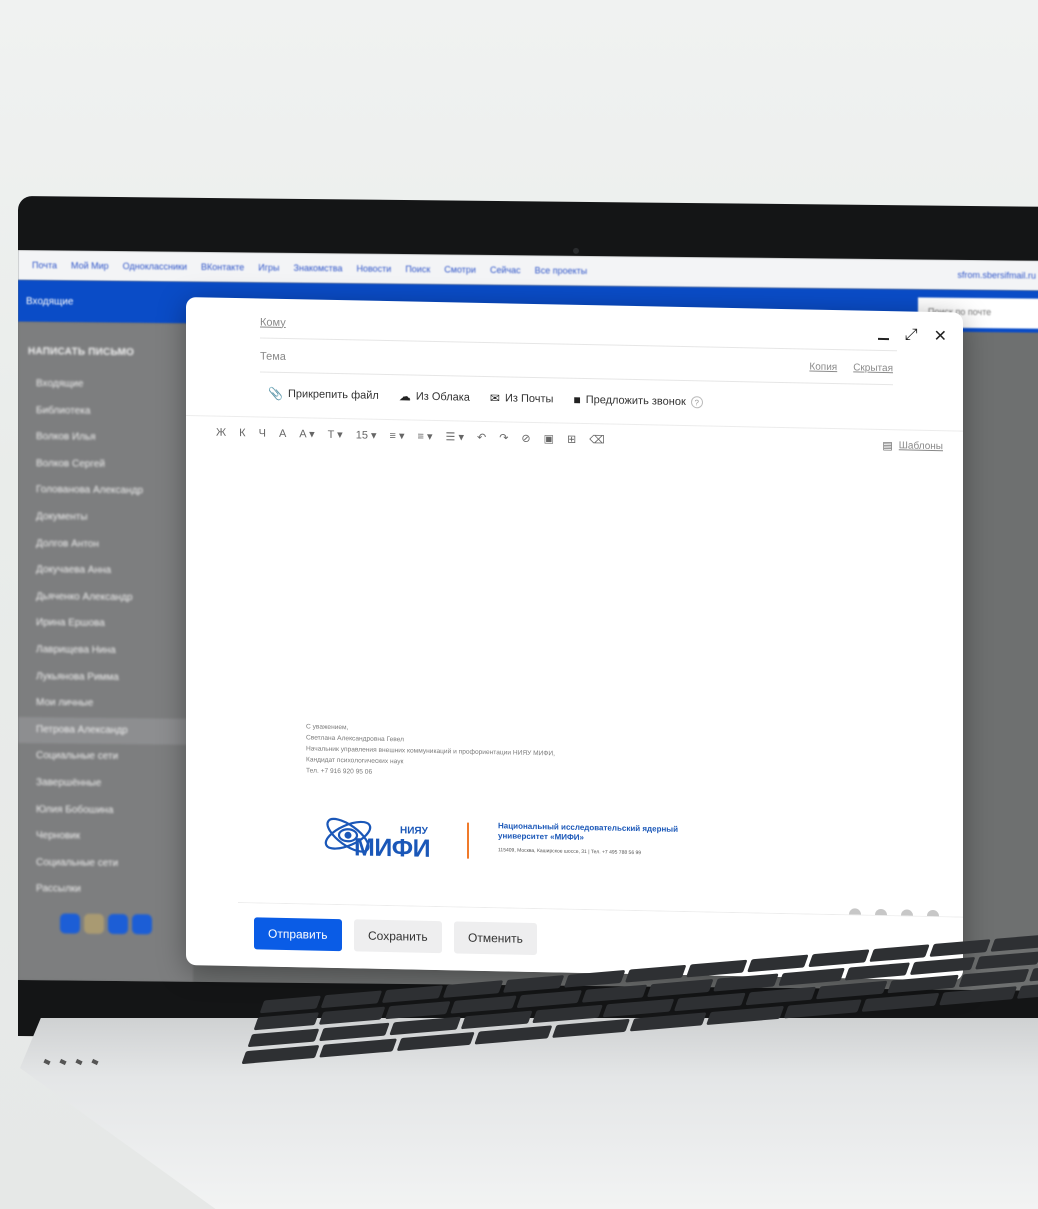 This screenshot has width=1038, height=1209. What do you see at coordinates (468, 840) in the screenshot?
I see `logo-separator` at bounding box center [468, 840].